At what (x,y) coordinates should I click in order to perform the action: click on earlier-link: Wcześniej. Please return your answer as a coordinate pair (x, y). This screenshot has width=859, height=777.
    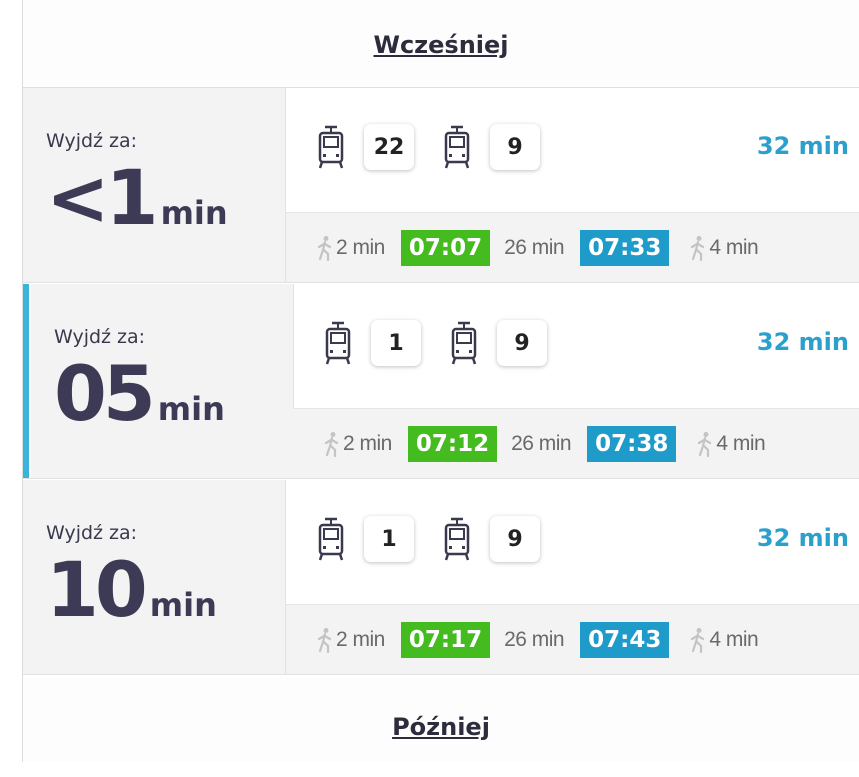
    Looking at the image, I should click on (441, 44).